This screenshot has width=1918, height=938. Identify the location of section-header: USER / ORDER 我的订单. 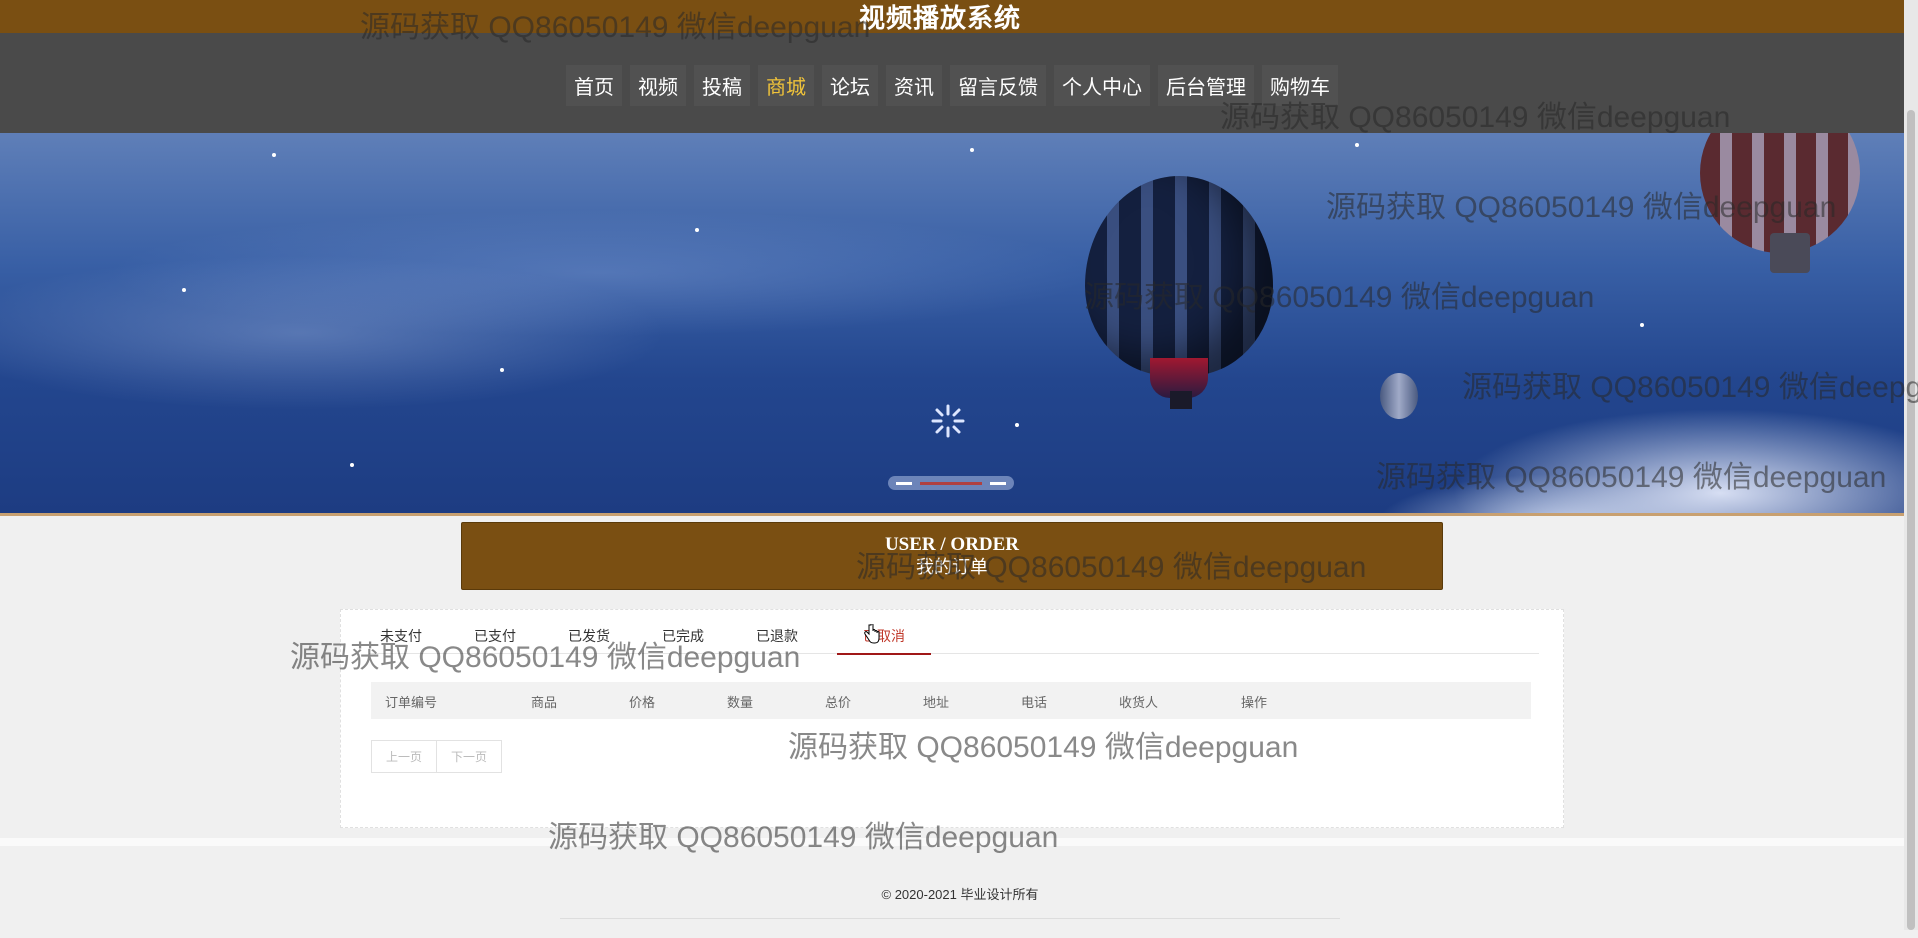
(952, 556).